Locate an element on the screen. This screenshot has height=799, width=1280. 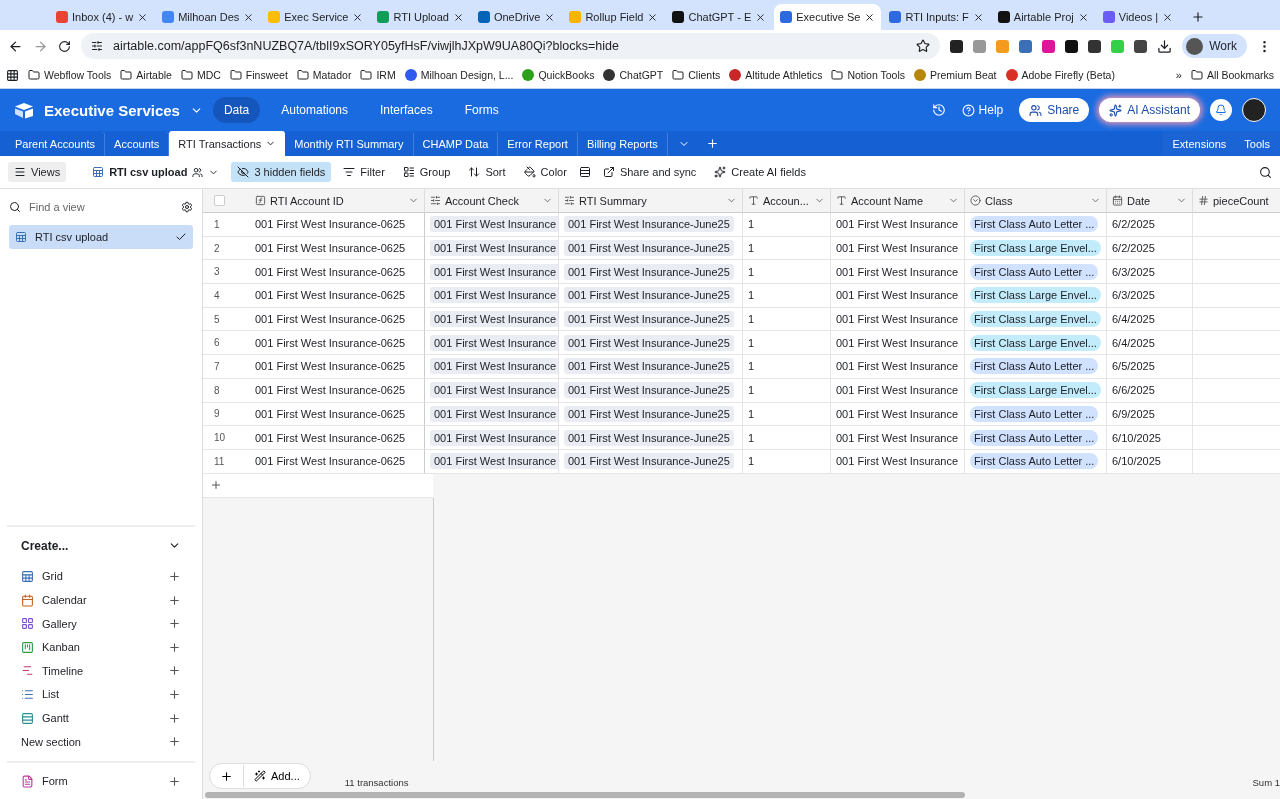
view-item: RTI csv upload is located at coordinates (101, 237).